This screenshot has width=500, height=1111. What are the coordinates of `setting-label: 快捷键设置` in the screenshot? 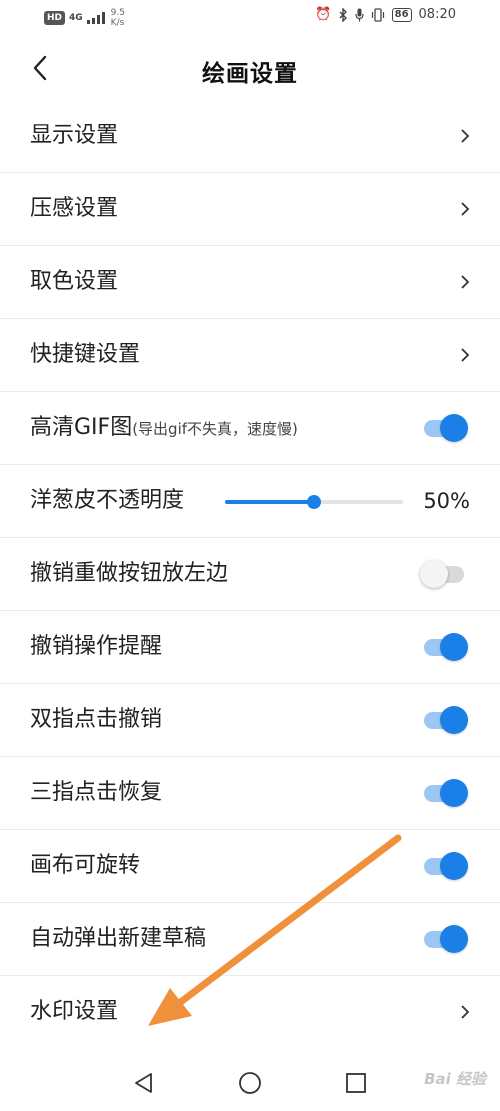 It's located at (85, 354).